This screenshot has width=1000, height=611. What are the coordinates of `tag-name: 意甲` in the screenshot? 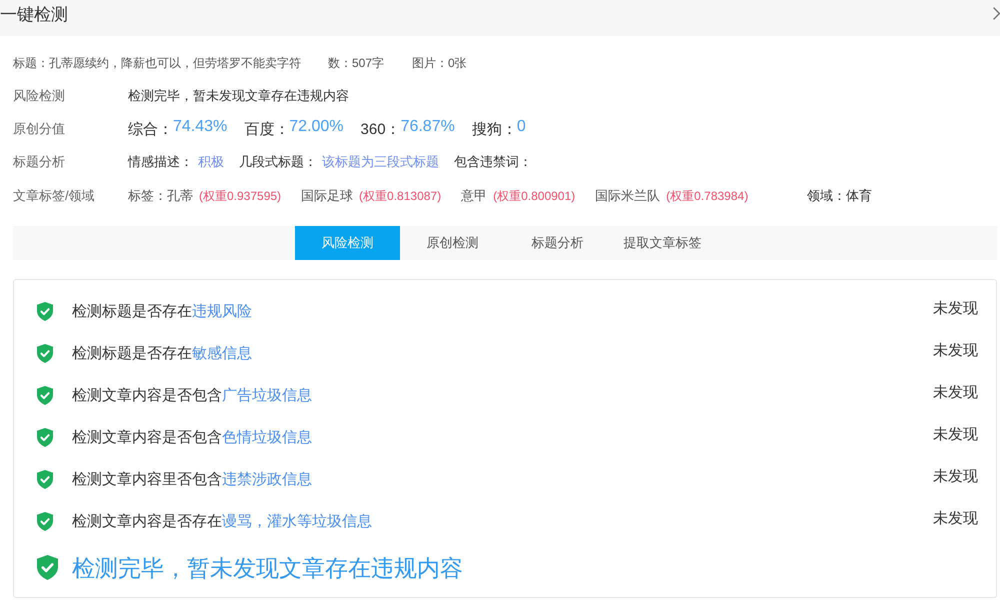 It's located at (474, 196).